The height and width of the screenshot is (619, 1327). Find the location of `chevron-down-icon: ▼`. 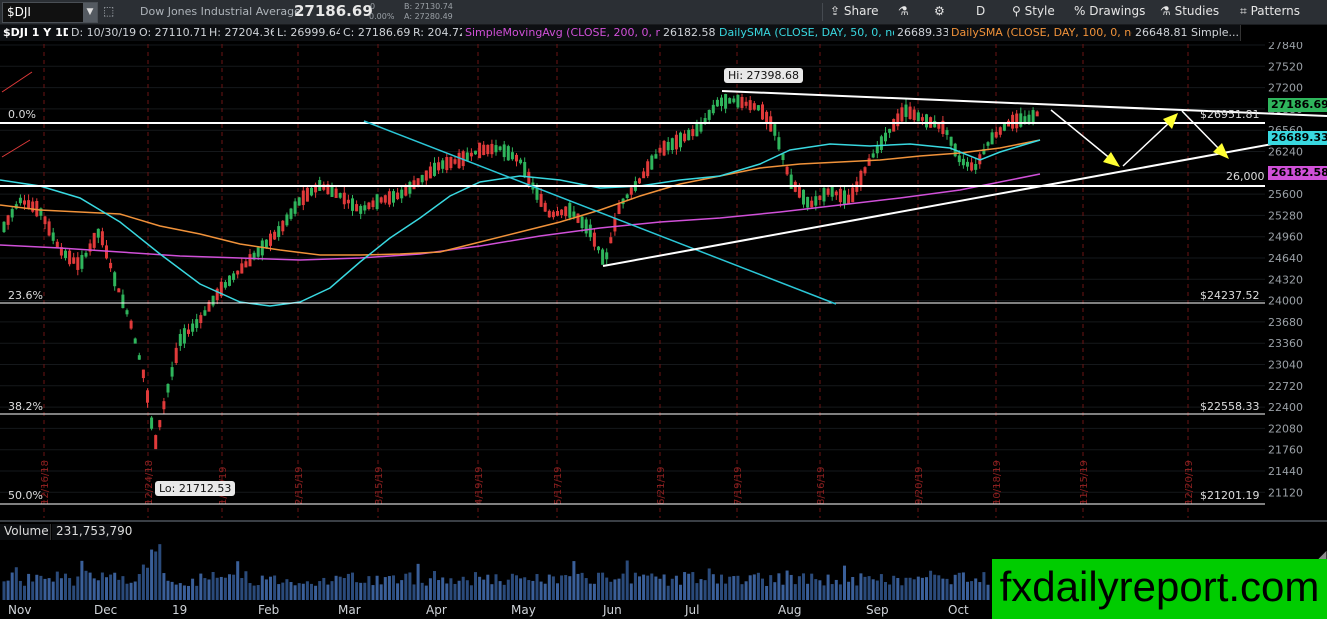

chevron-down-icon: ▼ is located at coordinates (90, 12).